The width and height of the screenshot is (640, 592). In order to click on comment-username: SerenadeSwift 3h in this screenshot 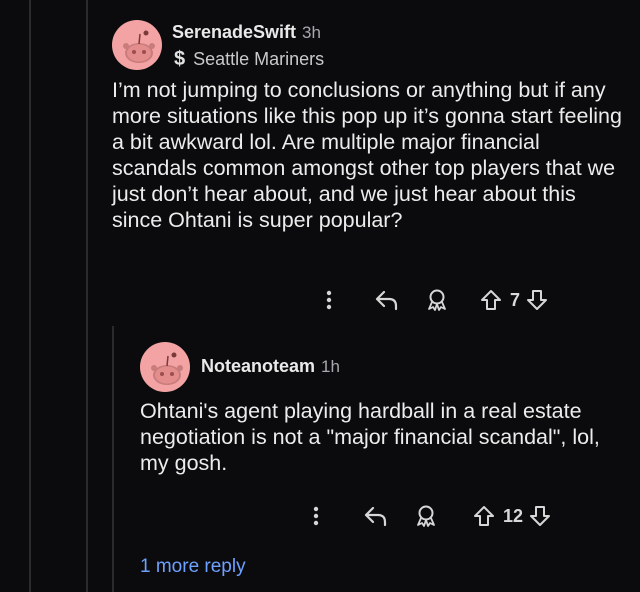, I will do `click(246, 32)`.